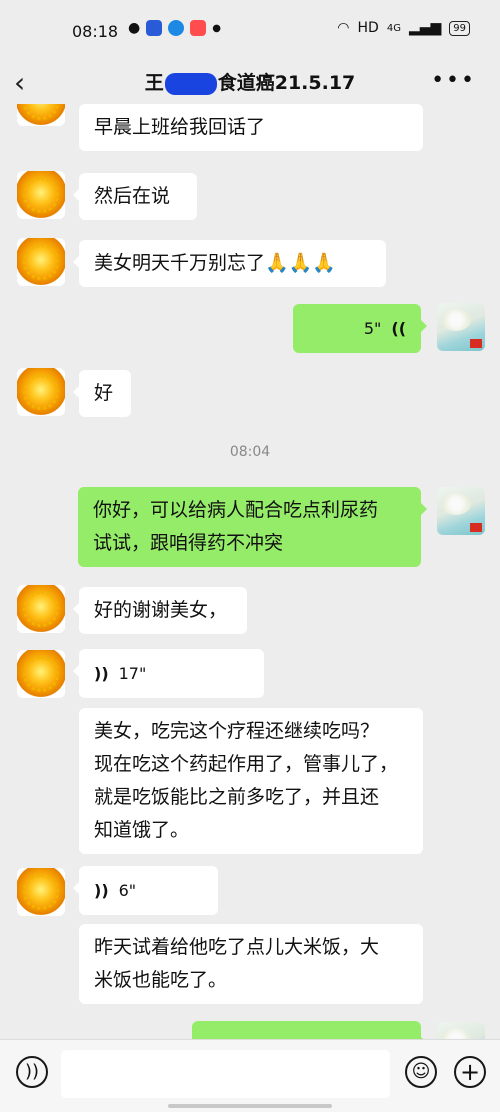 Image resolution: width=500 pixels, height=1112 pixels. I want to click on redaction-mark, so click(190, 83).